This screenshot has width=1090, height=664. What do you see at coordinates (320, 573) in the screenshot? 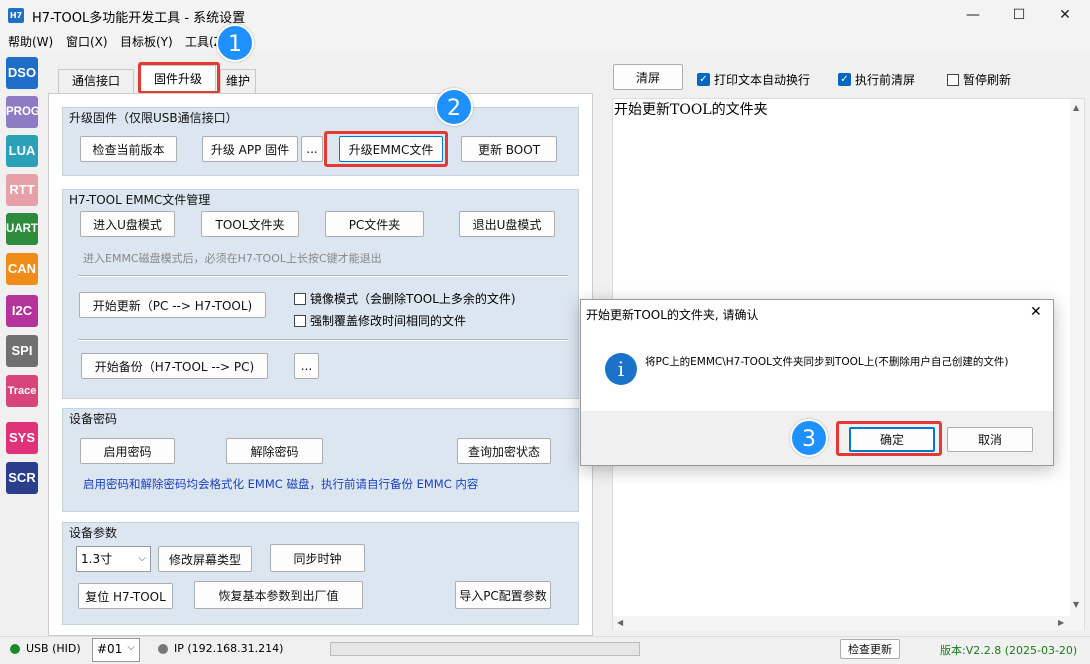
I see `params-panel` at bounding box center [320, 573].